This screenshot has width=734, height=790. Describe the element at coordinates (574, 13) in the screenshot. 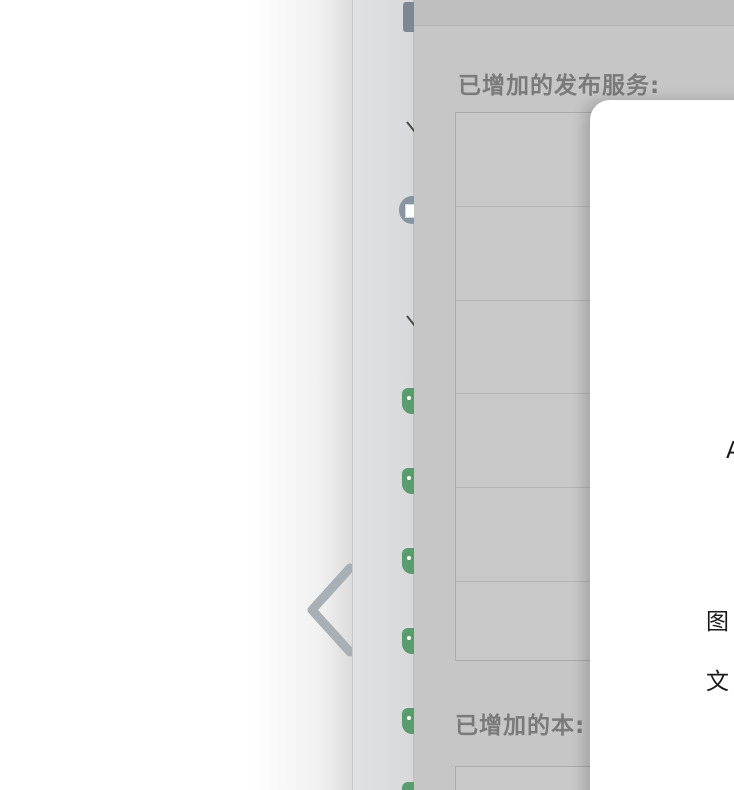

I see `panel-toolbar` at that location.